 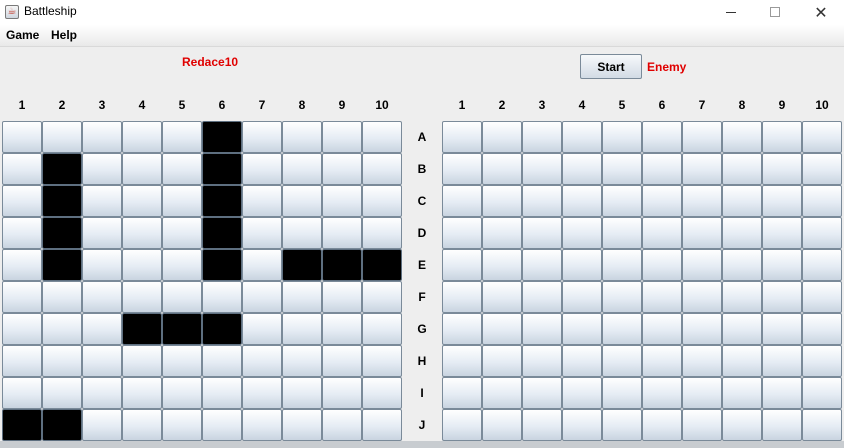 I want to click on menu-help: Help, so click(x=64, y=35).